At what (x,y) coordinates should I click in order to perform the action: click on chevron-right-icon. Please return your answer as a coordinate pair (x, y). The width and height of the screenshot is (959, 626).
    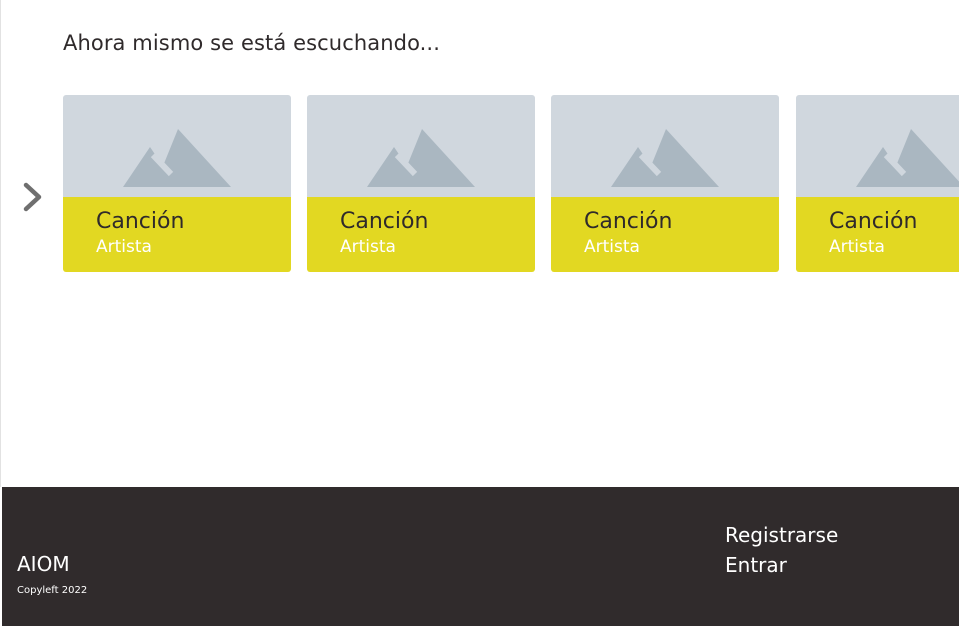
    Looking at the image, I should click on (32, 197).